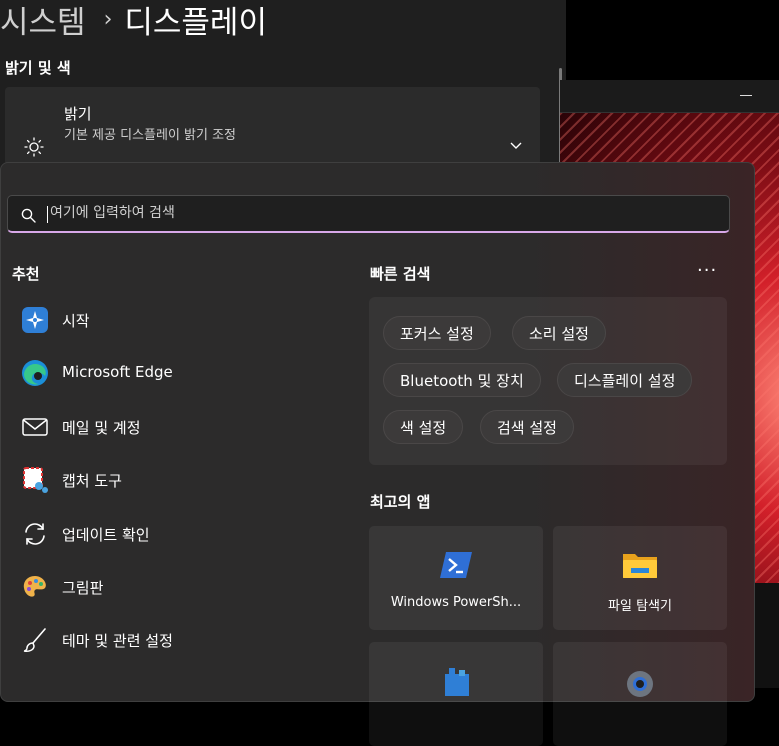  What do you see at coordinates (117, 641) in the screenshot?
I see `list-item-label: 테마 및 관련 설정` at bounding box center [117, 641].